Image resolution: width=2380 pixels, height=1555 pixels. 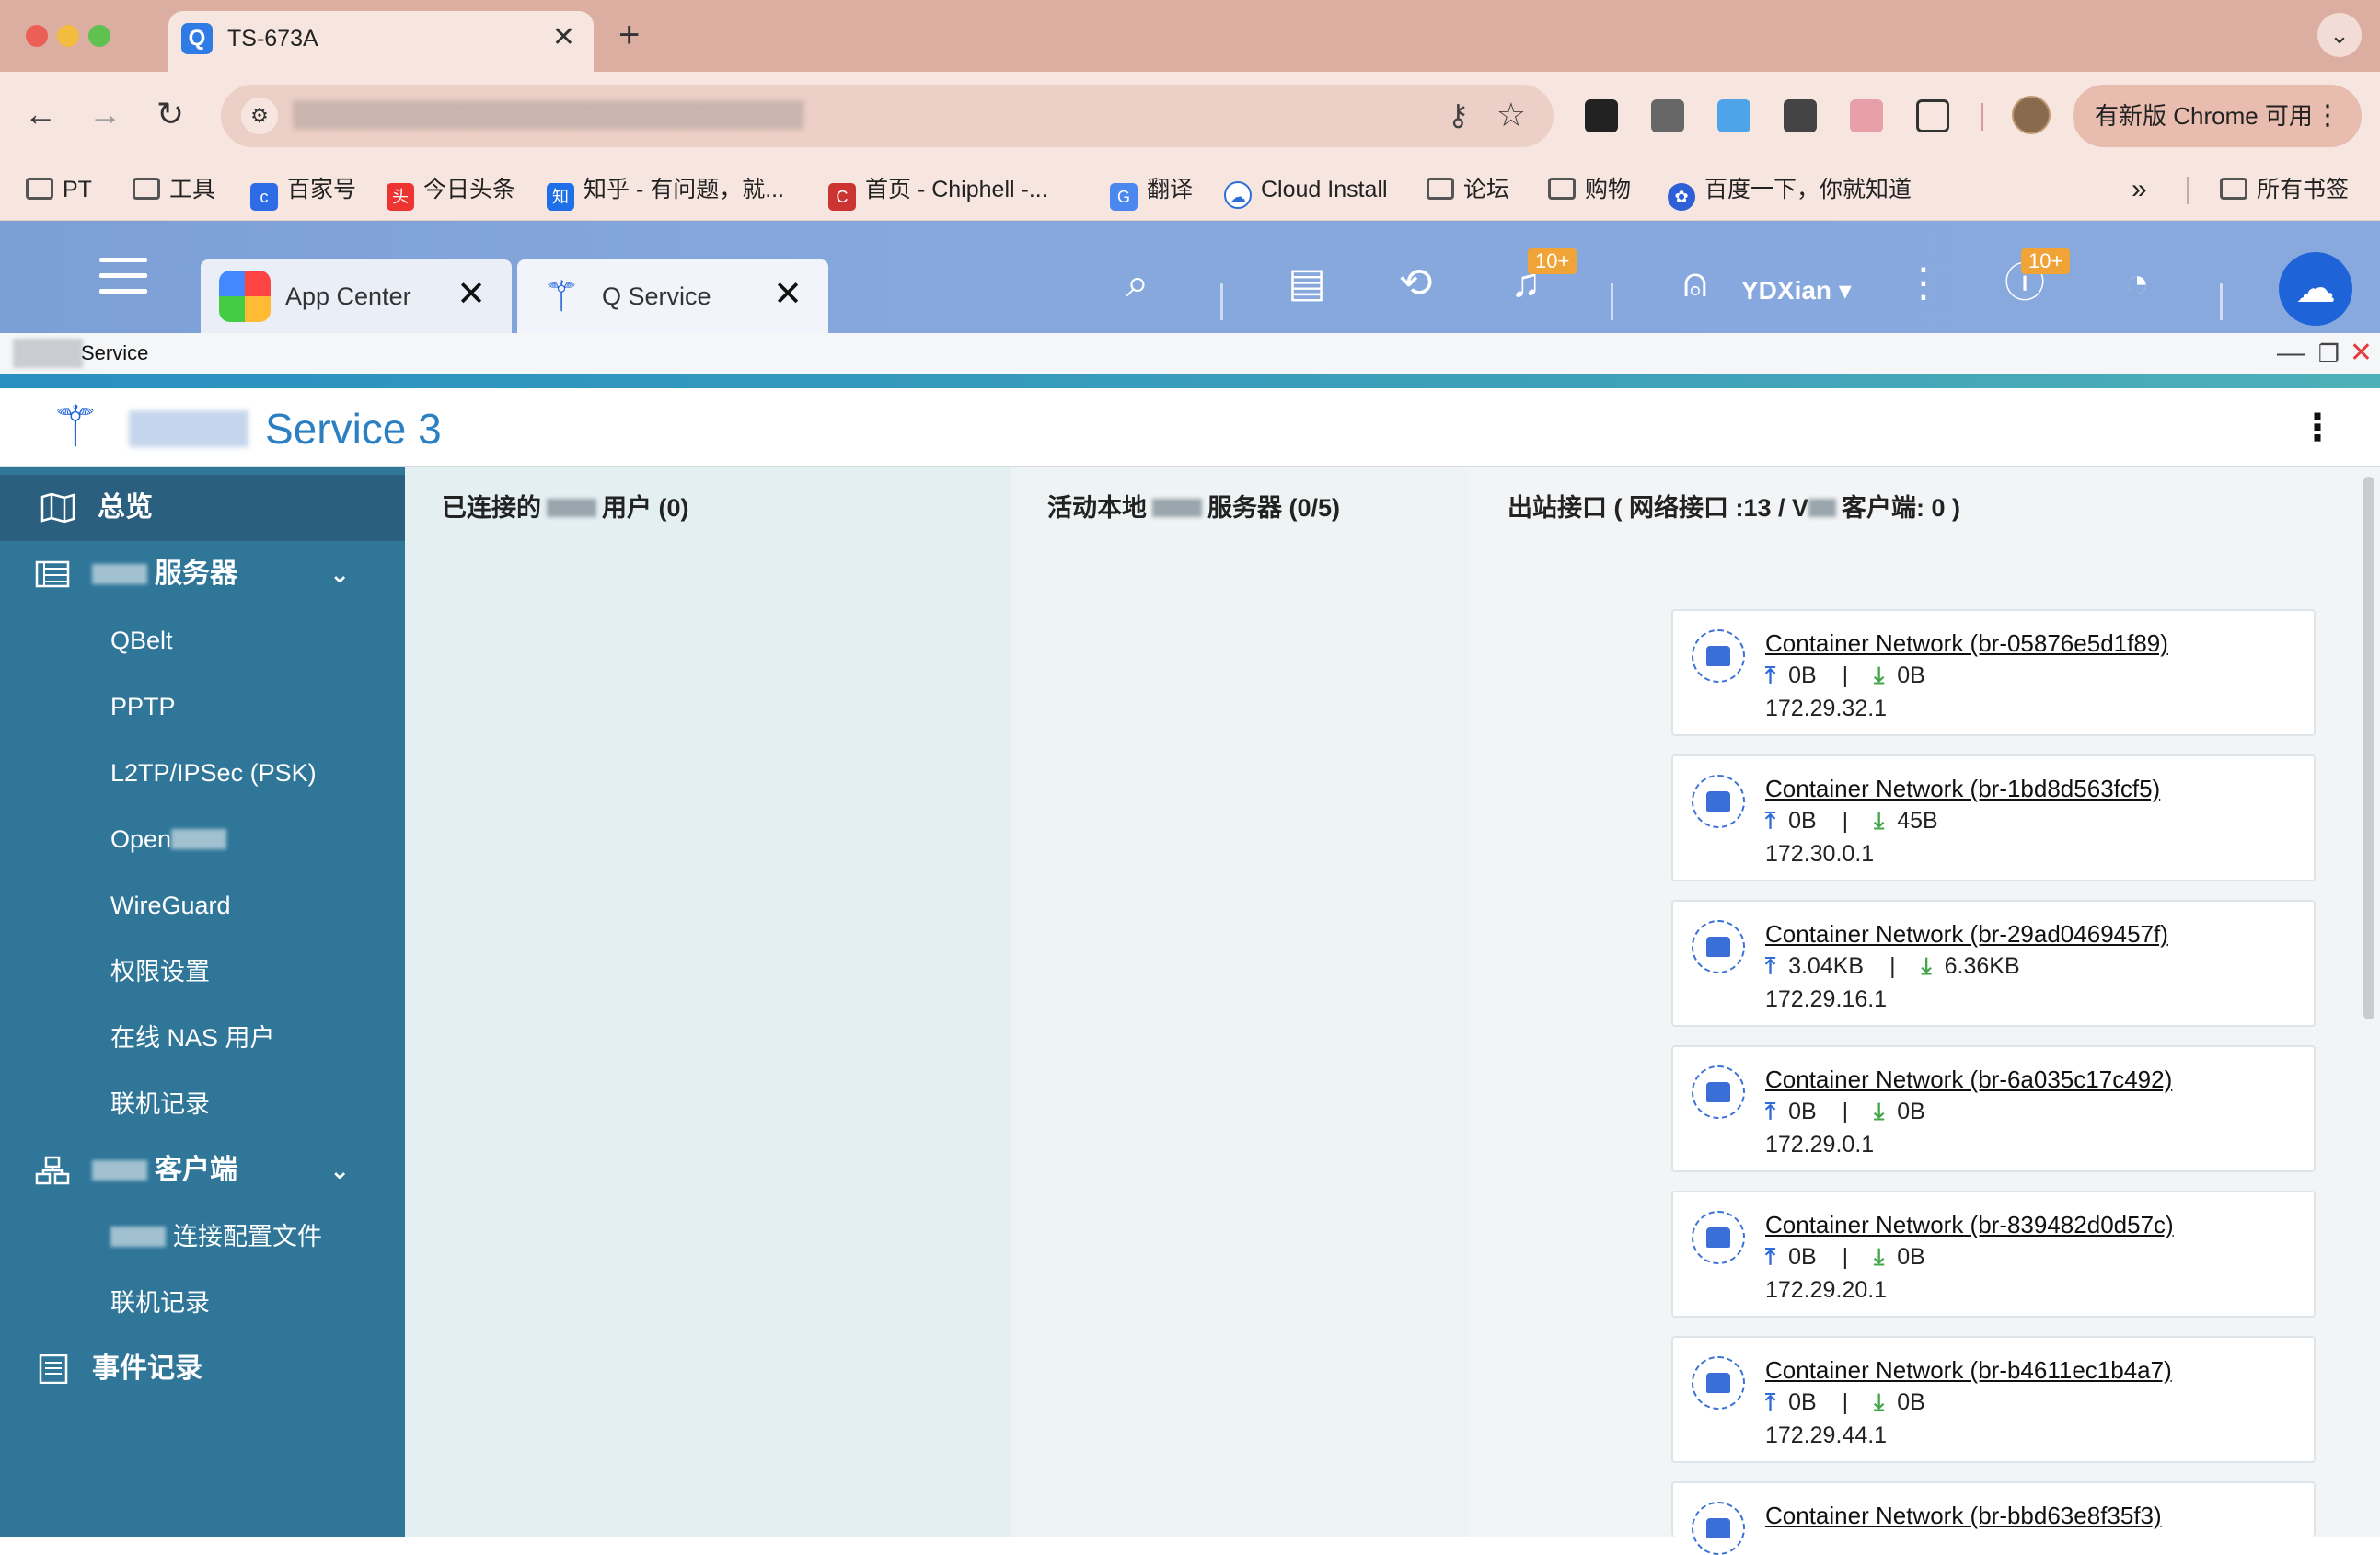 What do you see at coordinates (1306, 191) in the screenshot?
I see `bookmark-item: ☁ Cloud Install` at bounding box center [1306, 191].